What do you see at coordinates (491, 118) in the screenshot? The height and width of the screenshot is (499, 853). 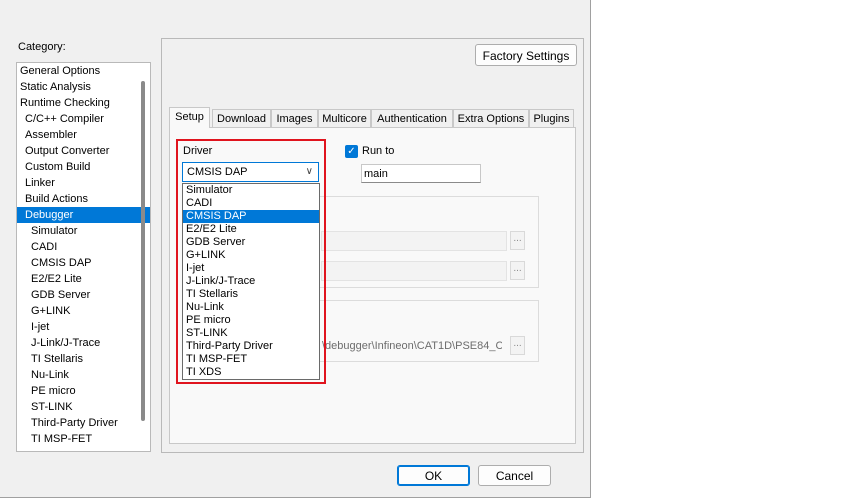 I see `tab-extra-options: Extra Options` at bounding box center [491, 118].